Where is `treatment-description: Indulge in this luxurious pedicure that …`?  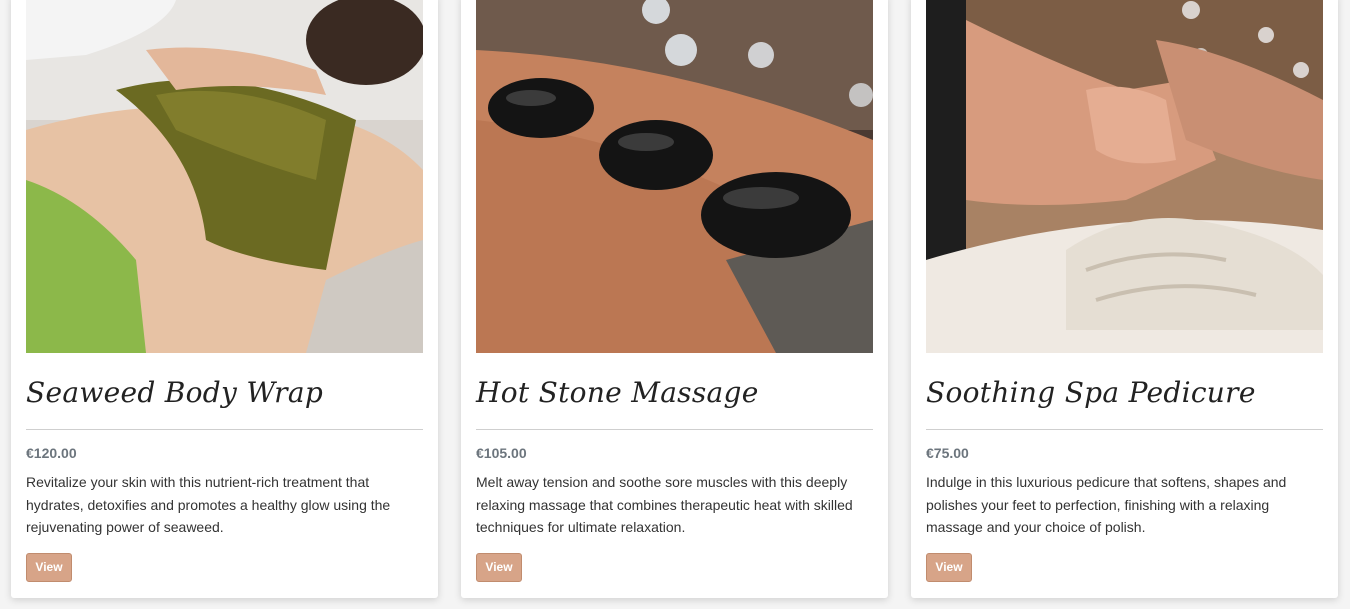 treatment-description: Indulge in this luxurious pedicure that … is located at coordinates (1106, 504).